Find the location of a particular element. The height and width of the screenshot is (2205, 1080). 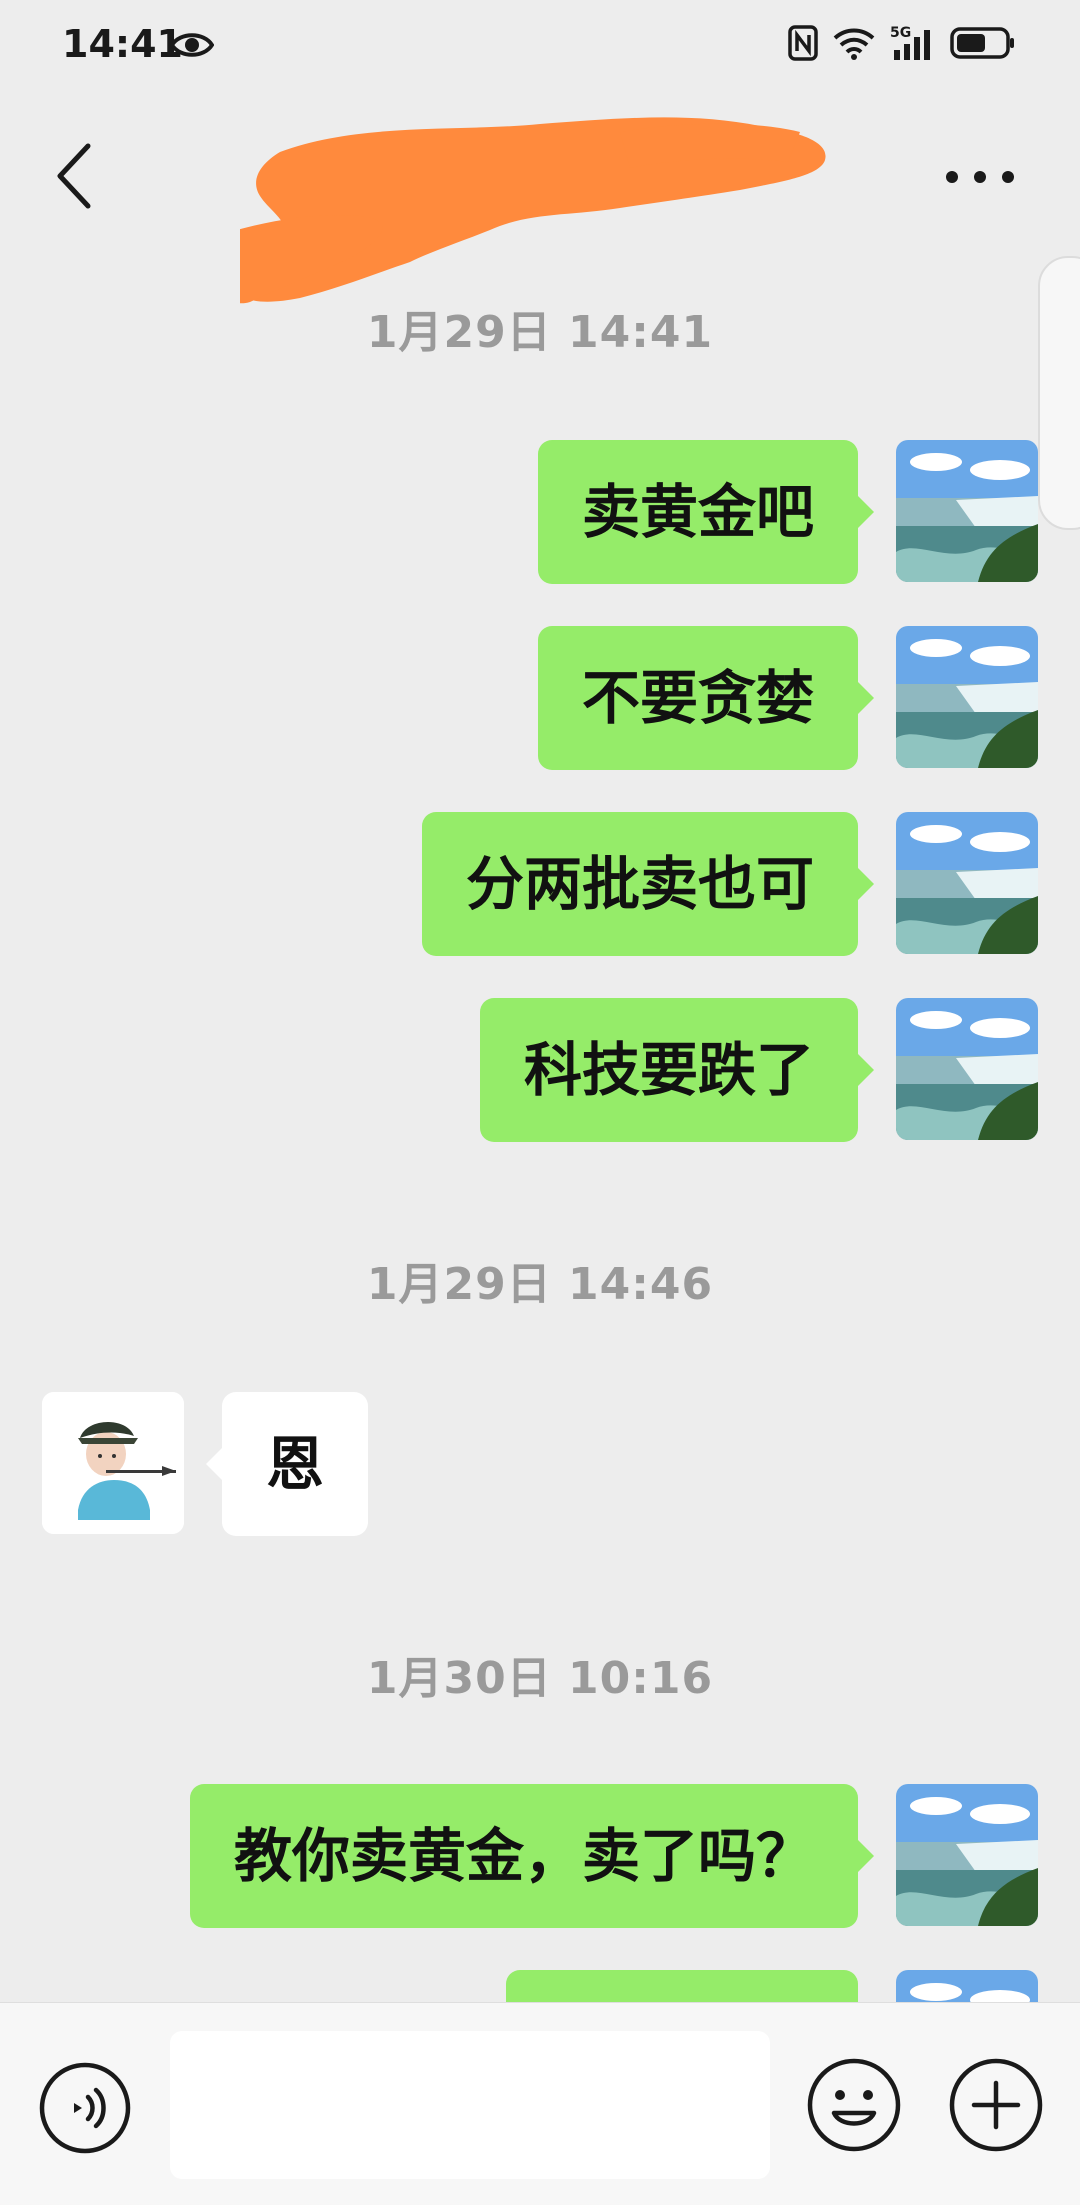

message-bubble: 卖黄金吧 is located at coordinates (706, 512).